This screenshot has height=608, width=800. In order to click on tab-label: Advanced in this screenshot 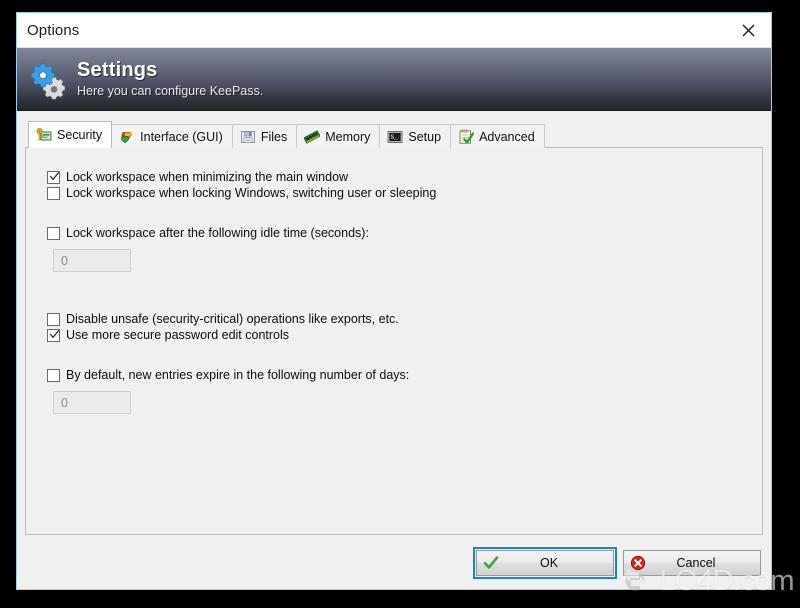, I will do `click(507, 136)`.